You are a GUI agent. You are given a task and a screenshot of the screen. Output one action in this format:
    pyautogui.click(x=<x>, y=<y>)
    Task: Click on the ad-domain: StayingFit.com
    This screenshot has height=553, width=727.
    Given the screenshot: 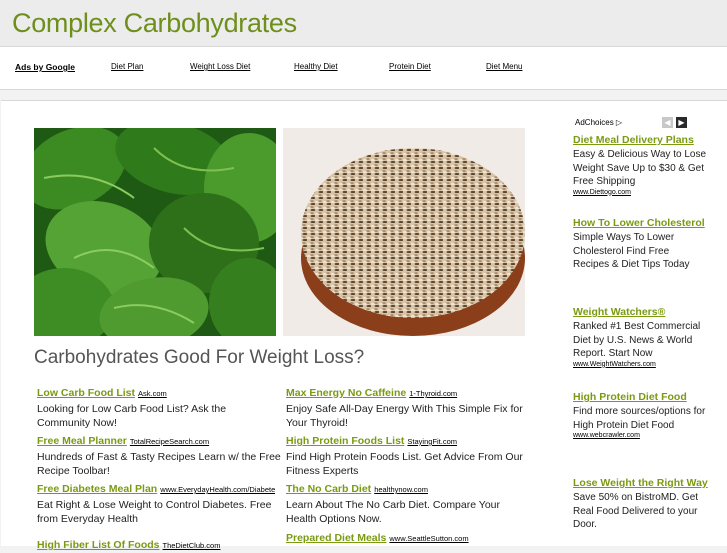 What is the action you would take?
    pyautogui.click(x=432, y=441)
    